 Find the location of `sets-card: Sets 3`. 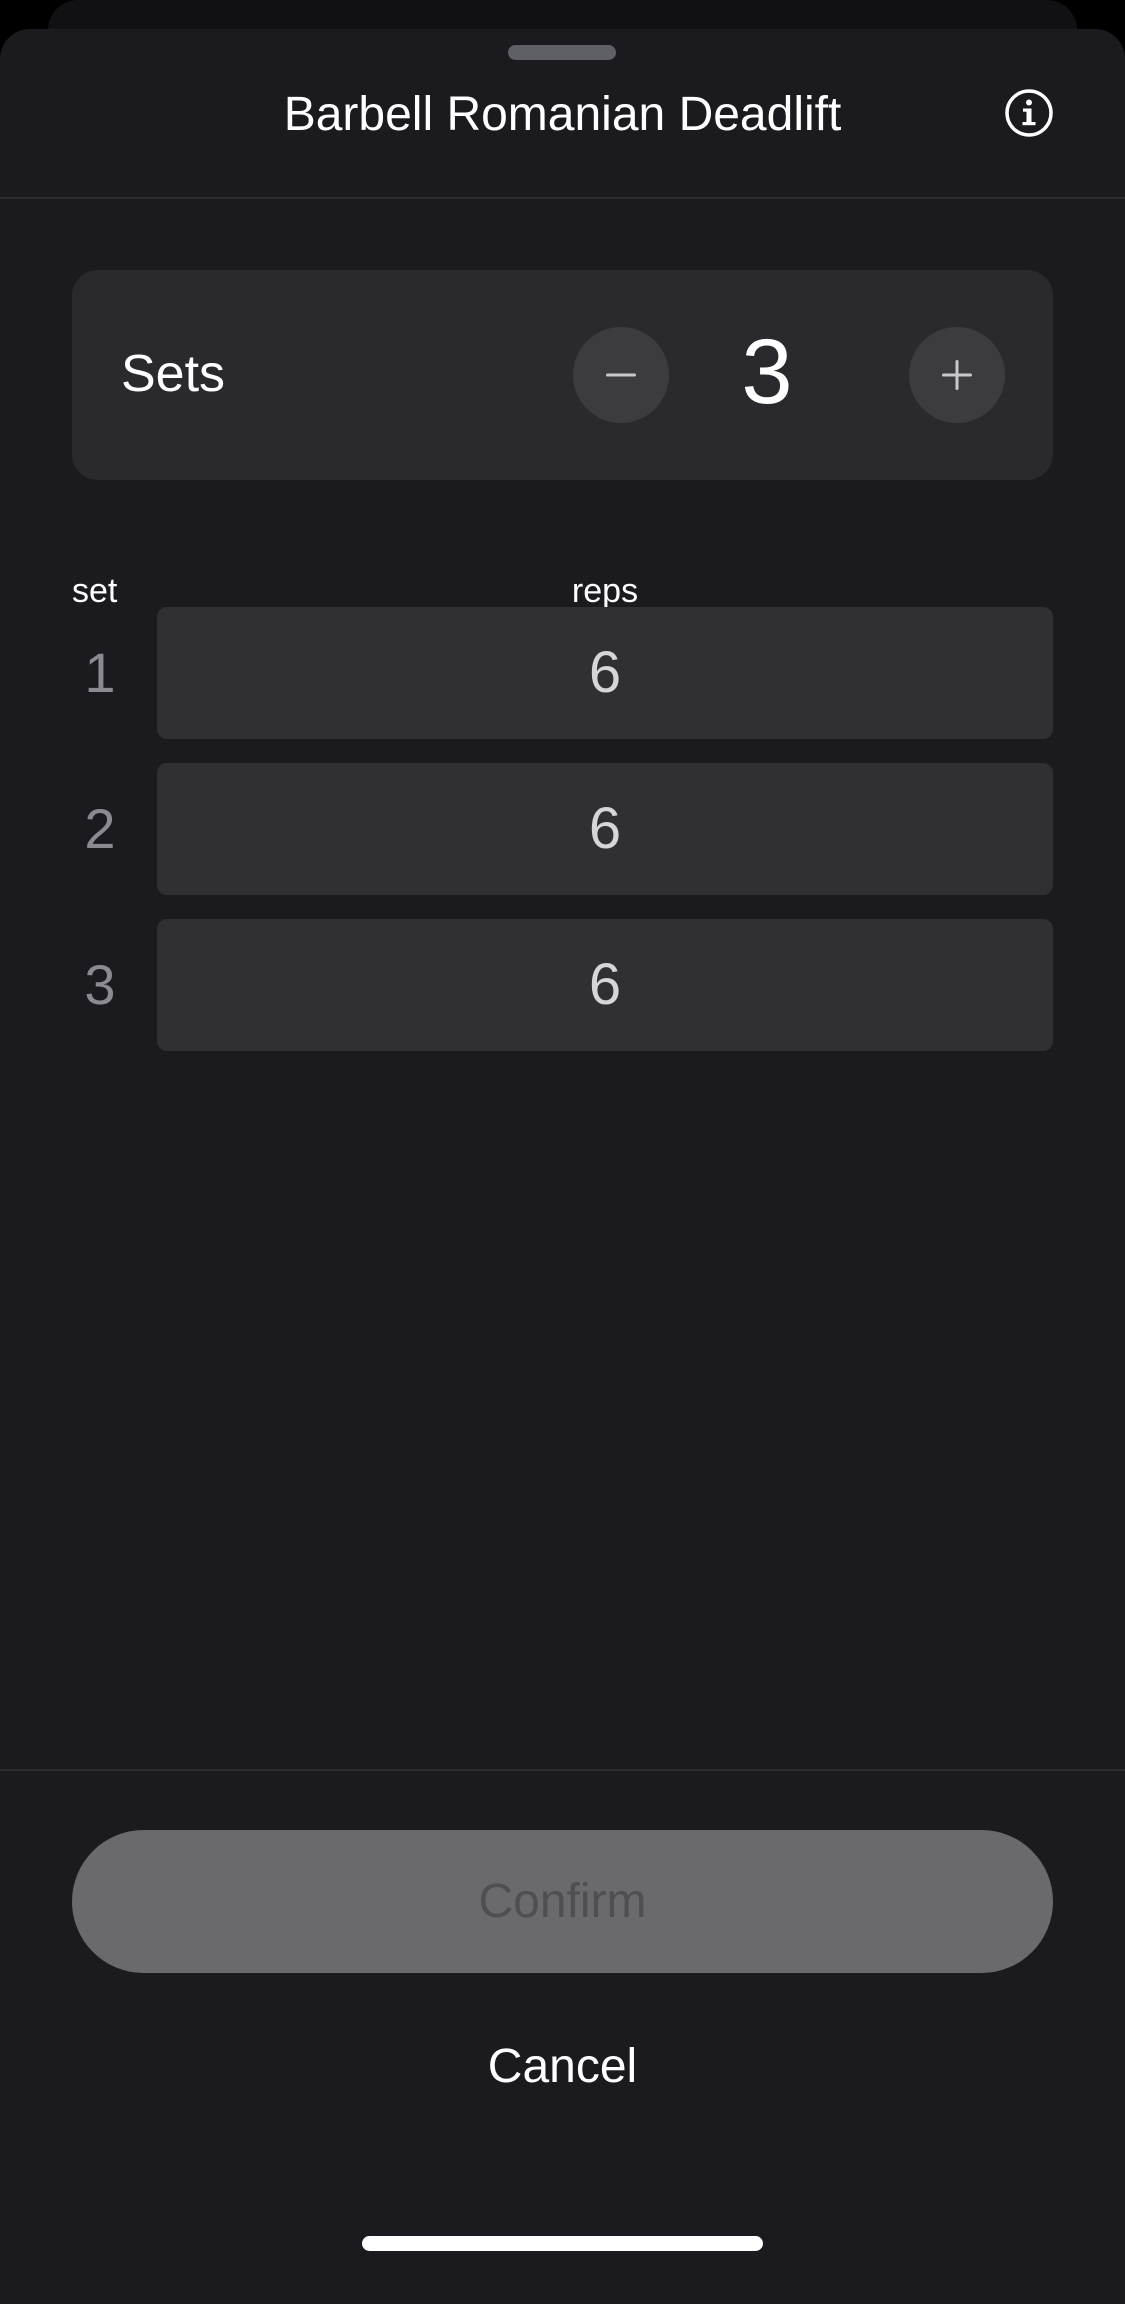

sets-card: Sets 3 is located at coordinates (562, 375).